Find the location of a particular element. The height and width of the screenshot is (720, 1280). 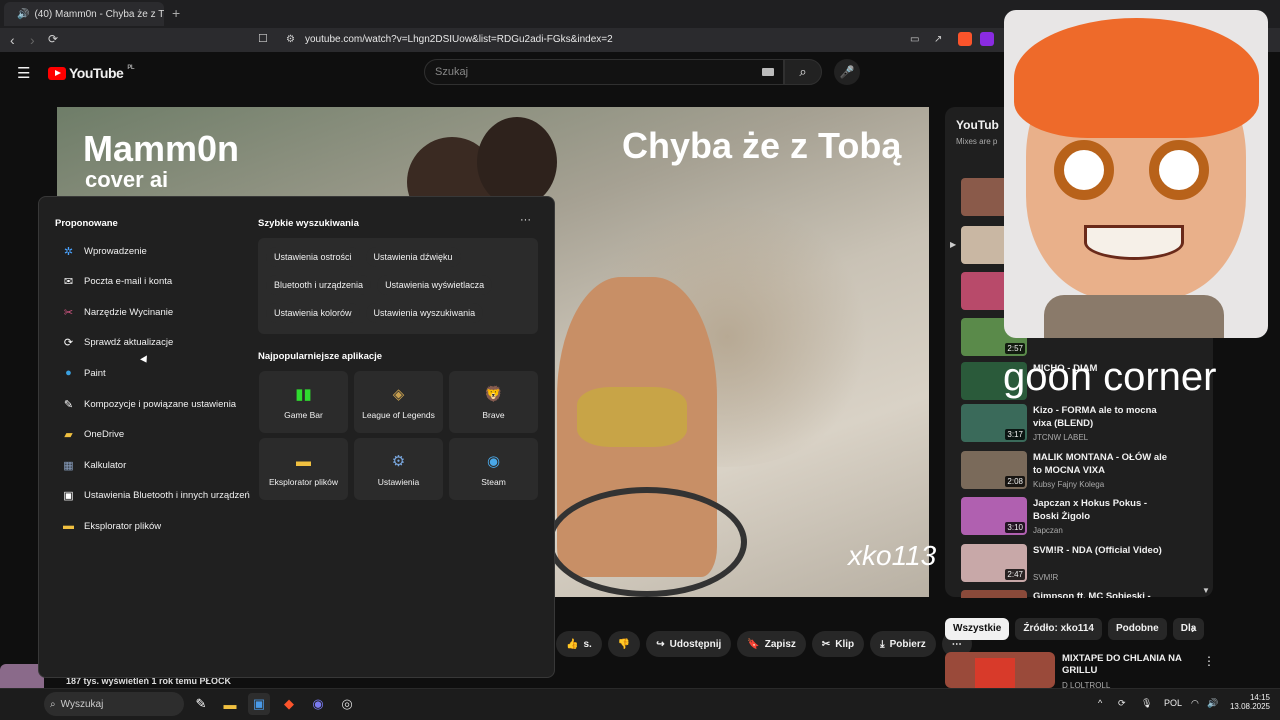

share-icon: ↗ is located at coordinates (938, 39).